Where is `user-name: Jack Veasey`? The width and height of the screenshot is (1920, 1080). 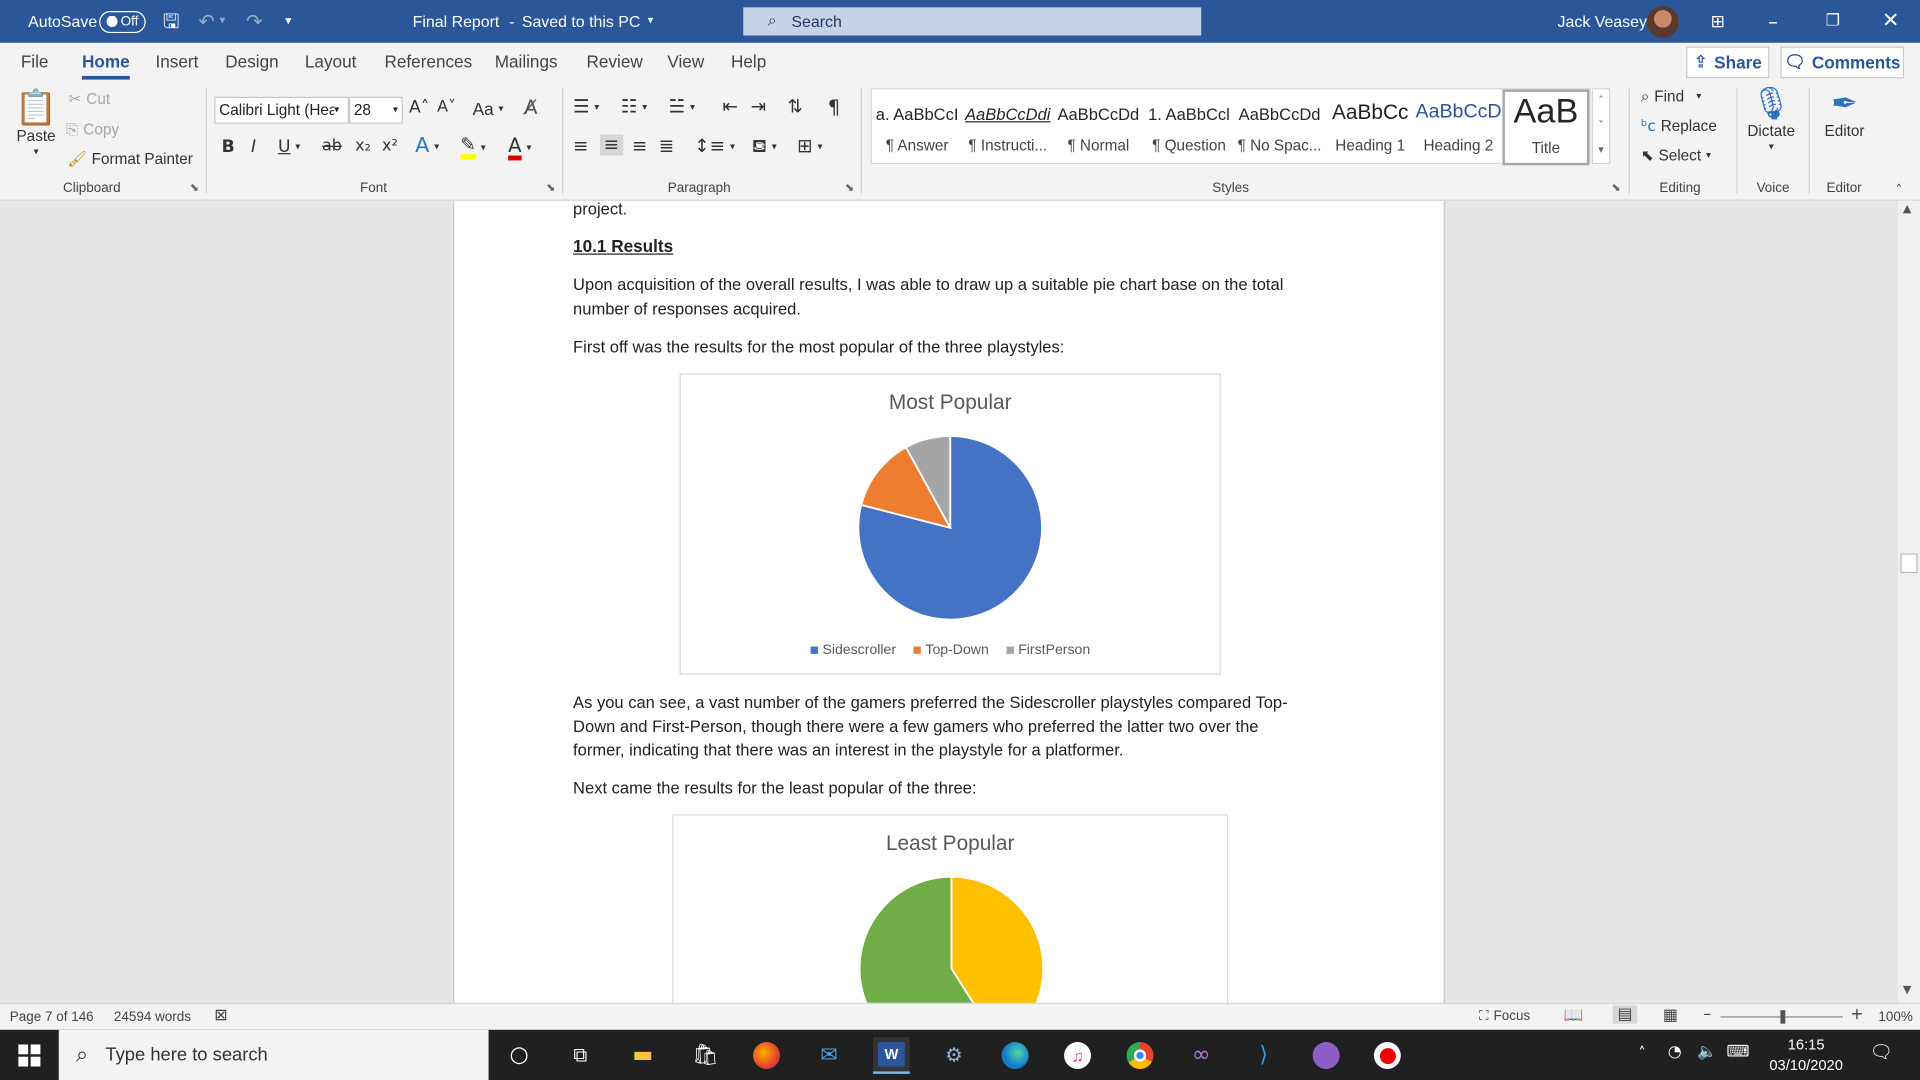
user-name: Jack Veasey is located at coordinates (1602, 21).